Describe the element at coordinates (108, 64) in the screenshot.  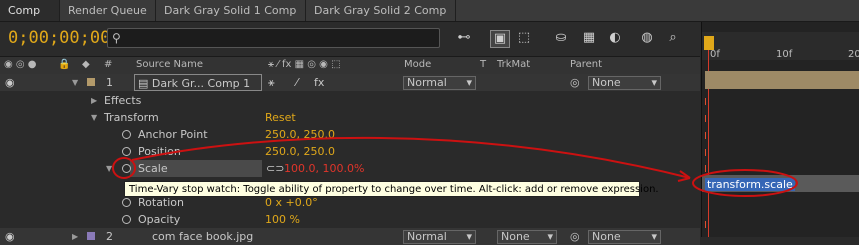
I see `column-number: #` at that location.